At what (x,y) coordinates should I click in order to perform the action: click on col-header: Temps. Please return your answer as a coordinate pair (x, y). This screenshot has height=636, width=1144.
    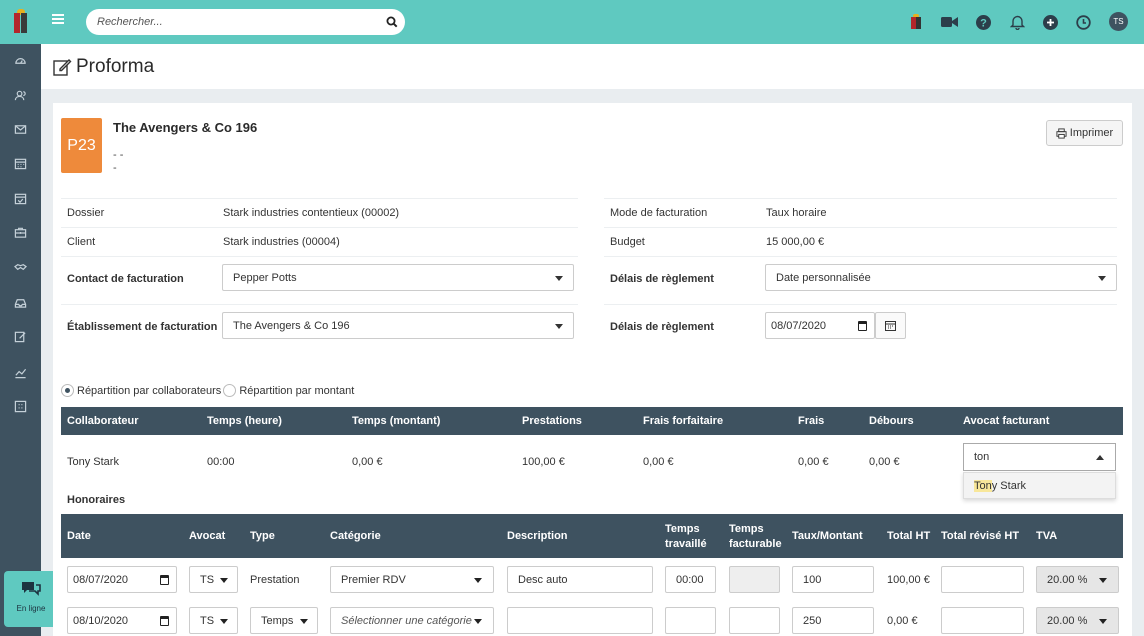
    Looking at the image, I should click on (682, 529).